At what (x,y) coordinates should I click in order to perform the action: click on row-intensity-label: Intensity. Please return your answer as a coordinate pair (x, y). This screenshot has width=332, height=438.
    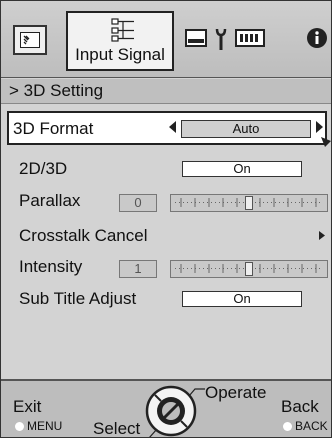
    Looking at the image, I should click on (51, 266).